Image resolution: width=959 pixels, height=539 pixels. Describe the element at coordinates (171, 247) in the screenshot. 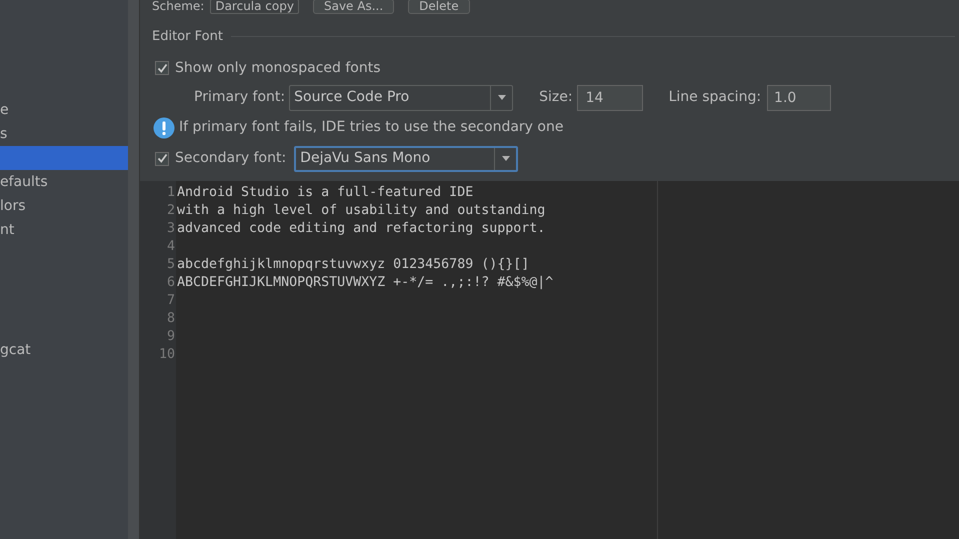

I see `line-number: 4` at that location.